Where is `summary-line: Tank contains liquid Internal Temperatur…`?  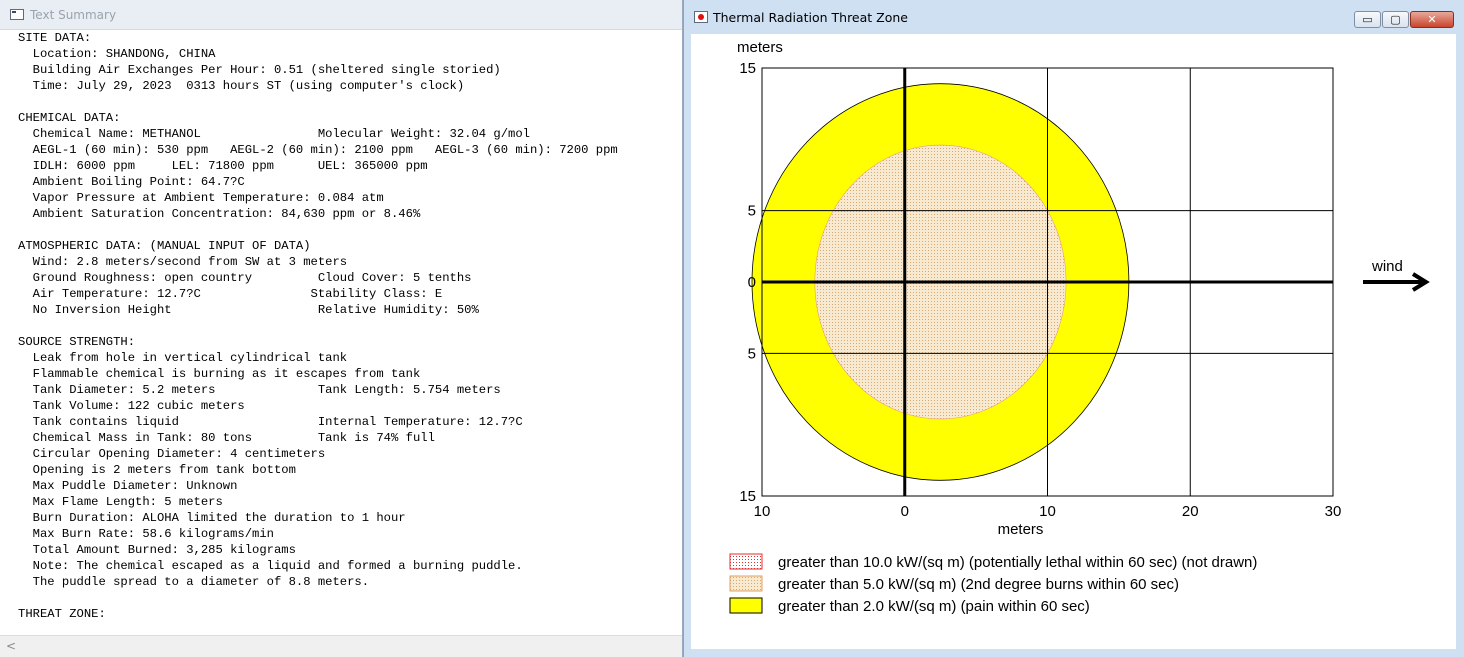
summary-line: Tank contains liquid Internal Temperatur… is located at coordinates (270, 422).